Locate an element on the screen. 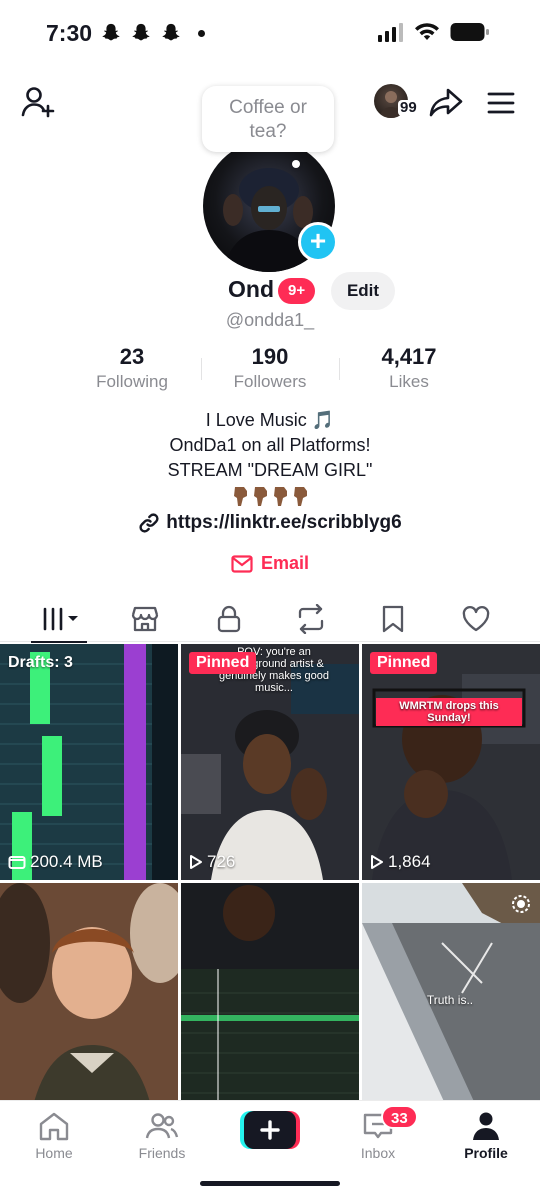  tab-reposts is located at coordinates (311, 619).